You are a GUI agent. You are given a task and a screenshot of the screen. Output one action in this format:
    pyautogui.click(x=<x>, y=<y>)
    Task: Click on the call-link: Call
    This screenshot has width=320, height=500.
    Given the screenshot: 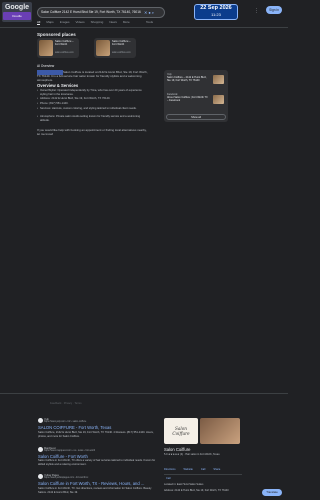 What is the action you would take?
    pyautogui.click(x=168, y=478)
    